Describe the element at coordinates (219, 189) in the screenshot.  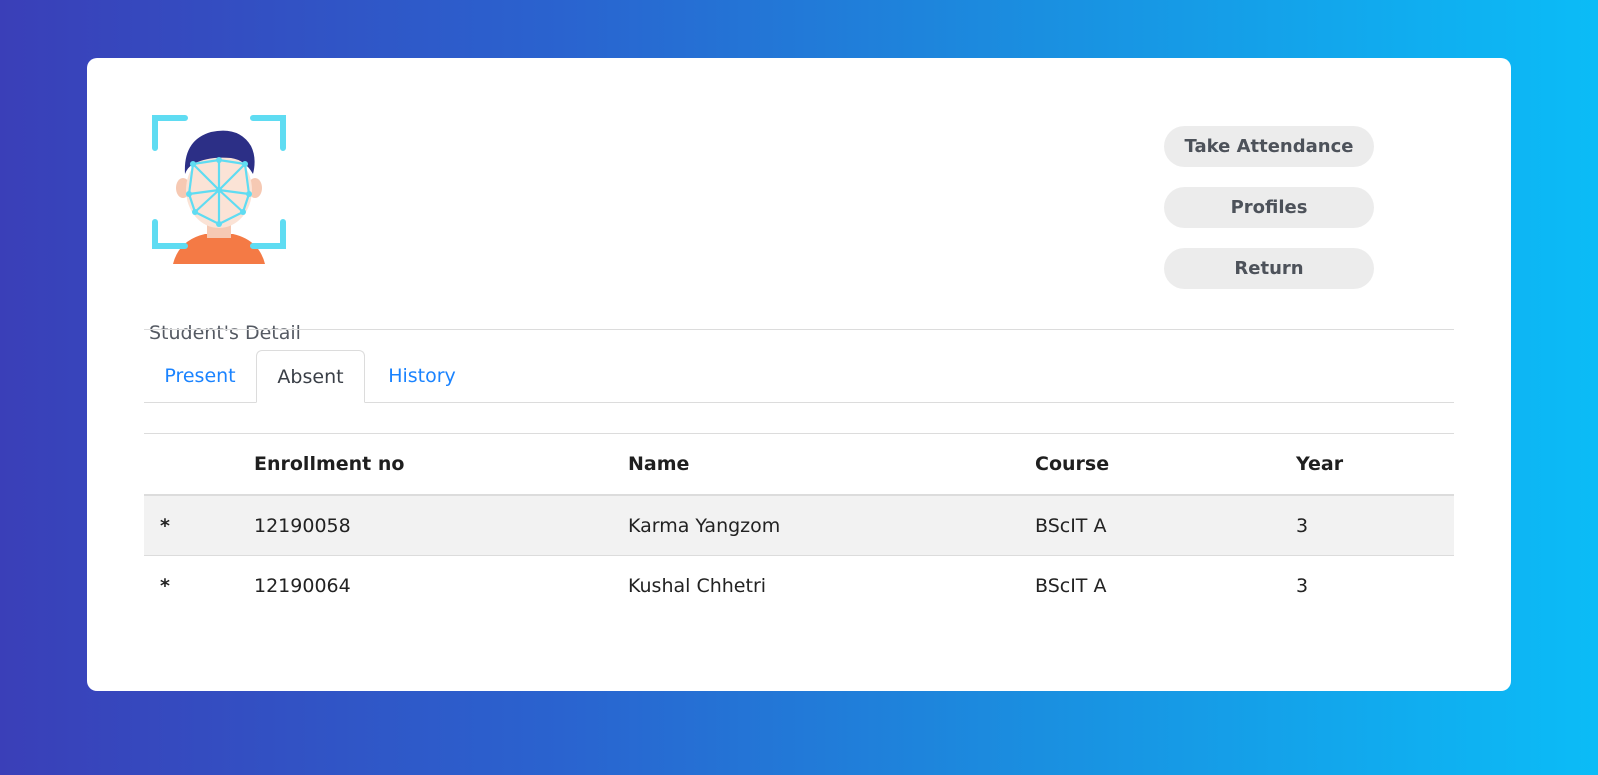
I see `face-scan-icon` at that location.